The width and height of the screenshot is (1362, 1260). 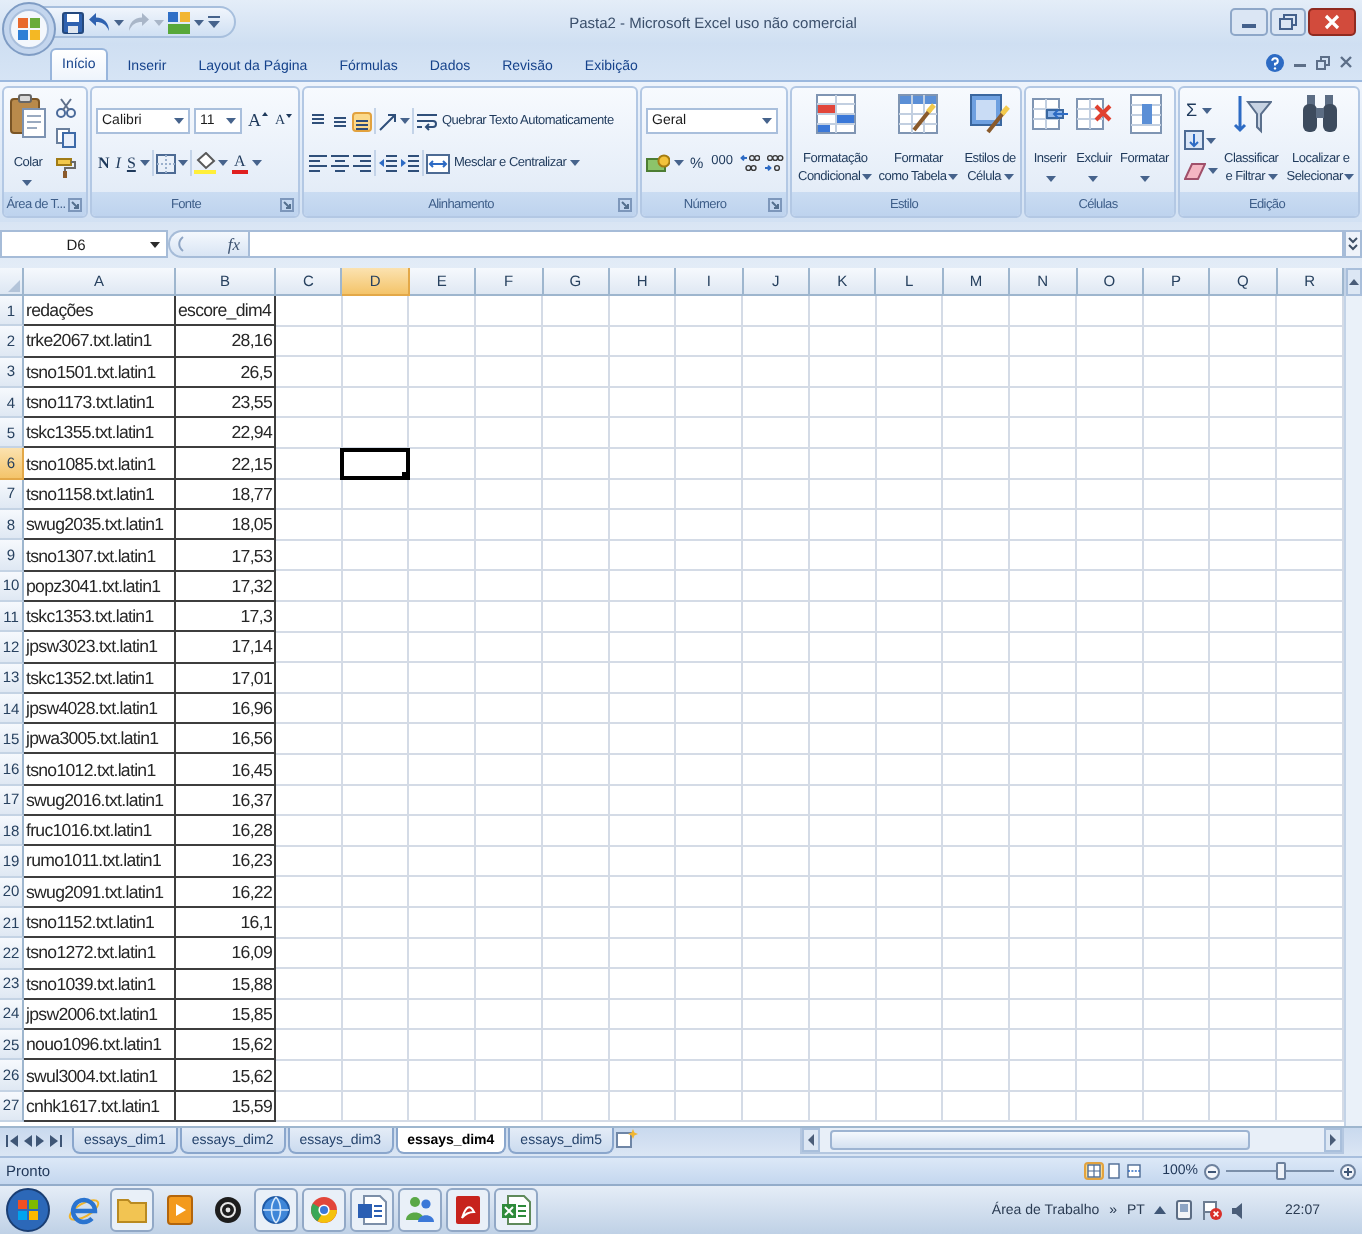 I want to click on selected-cell-outline, so click(x=375, y=463).